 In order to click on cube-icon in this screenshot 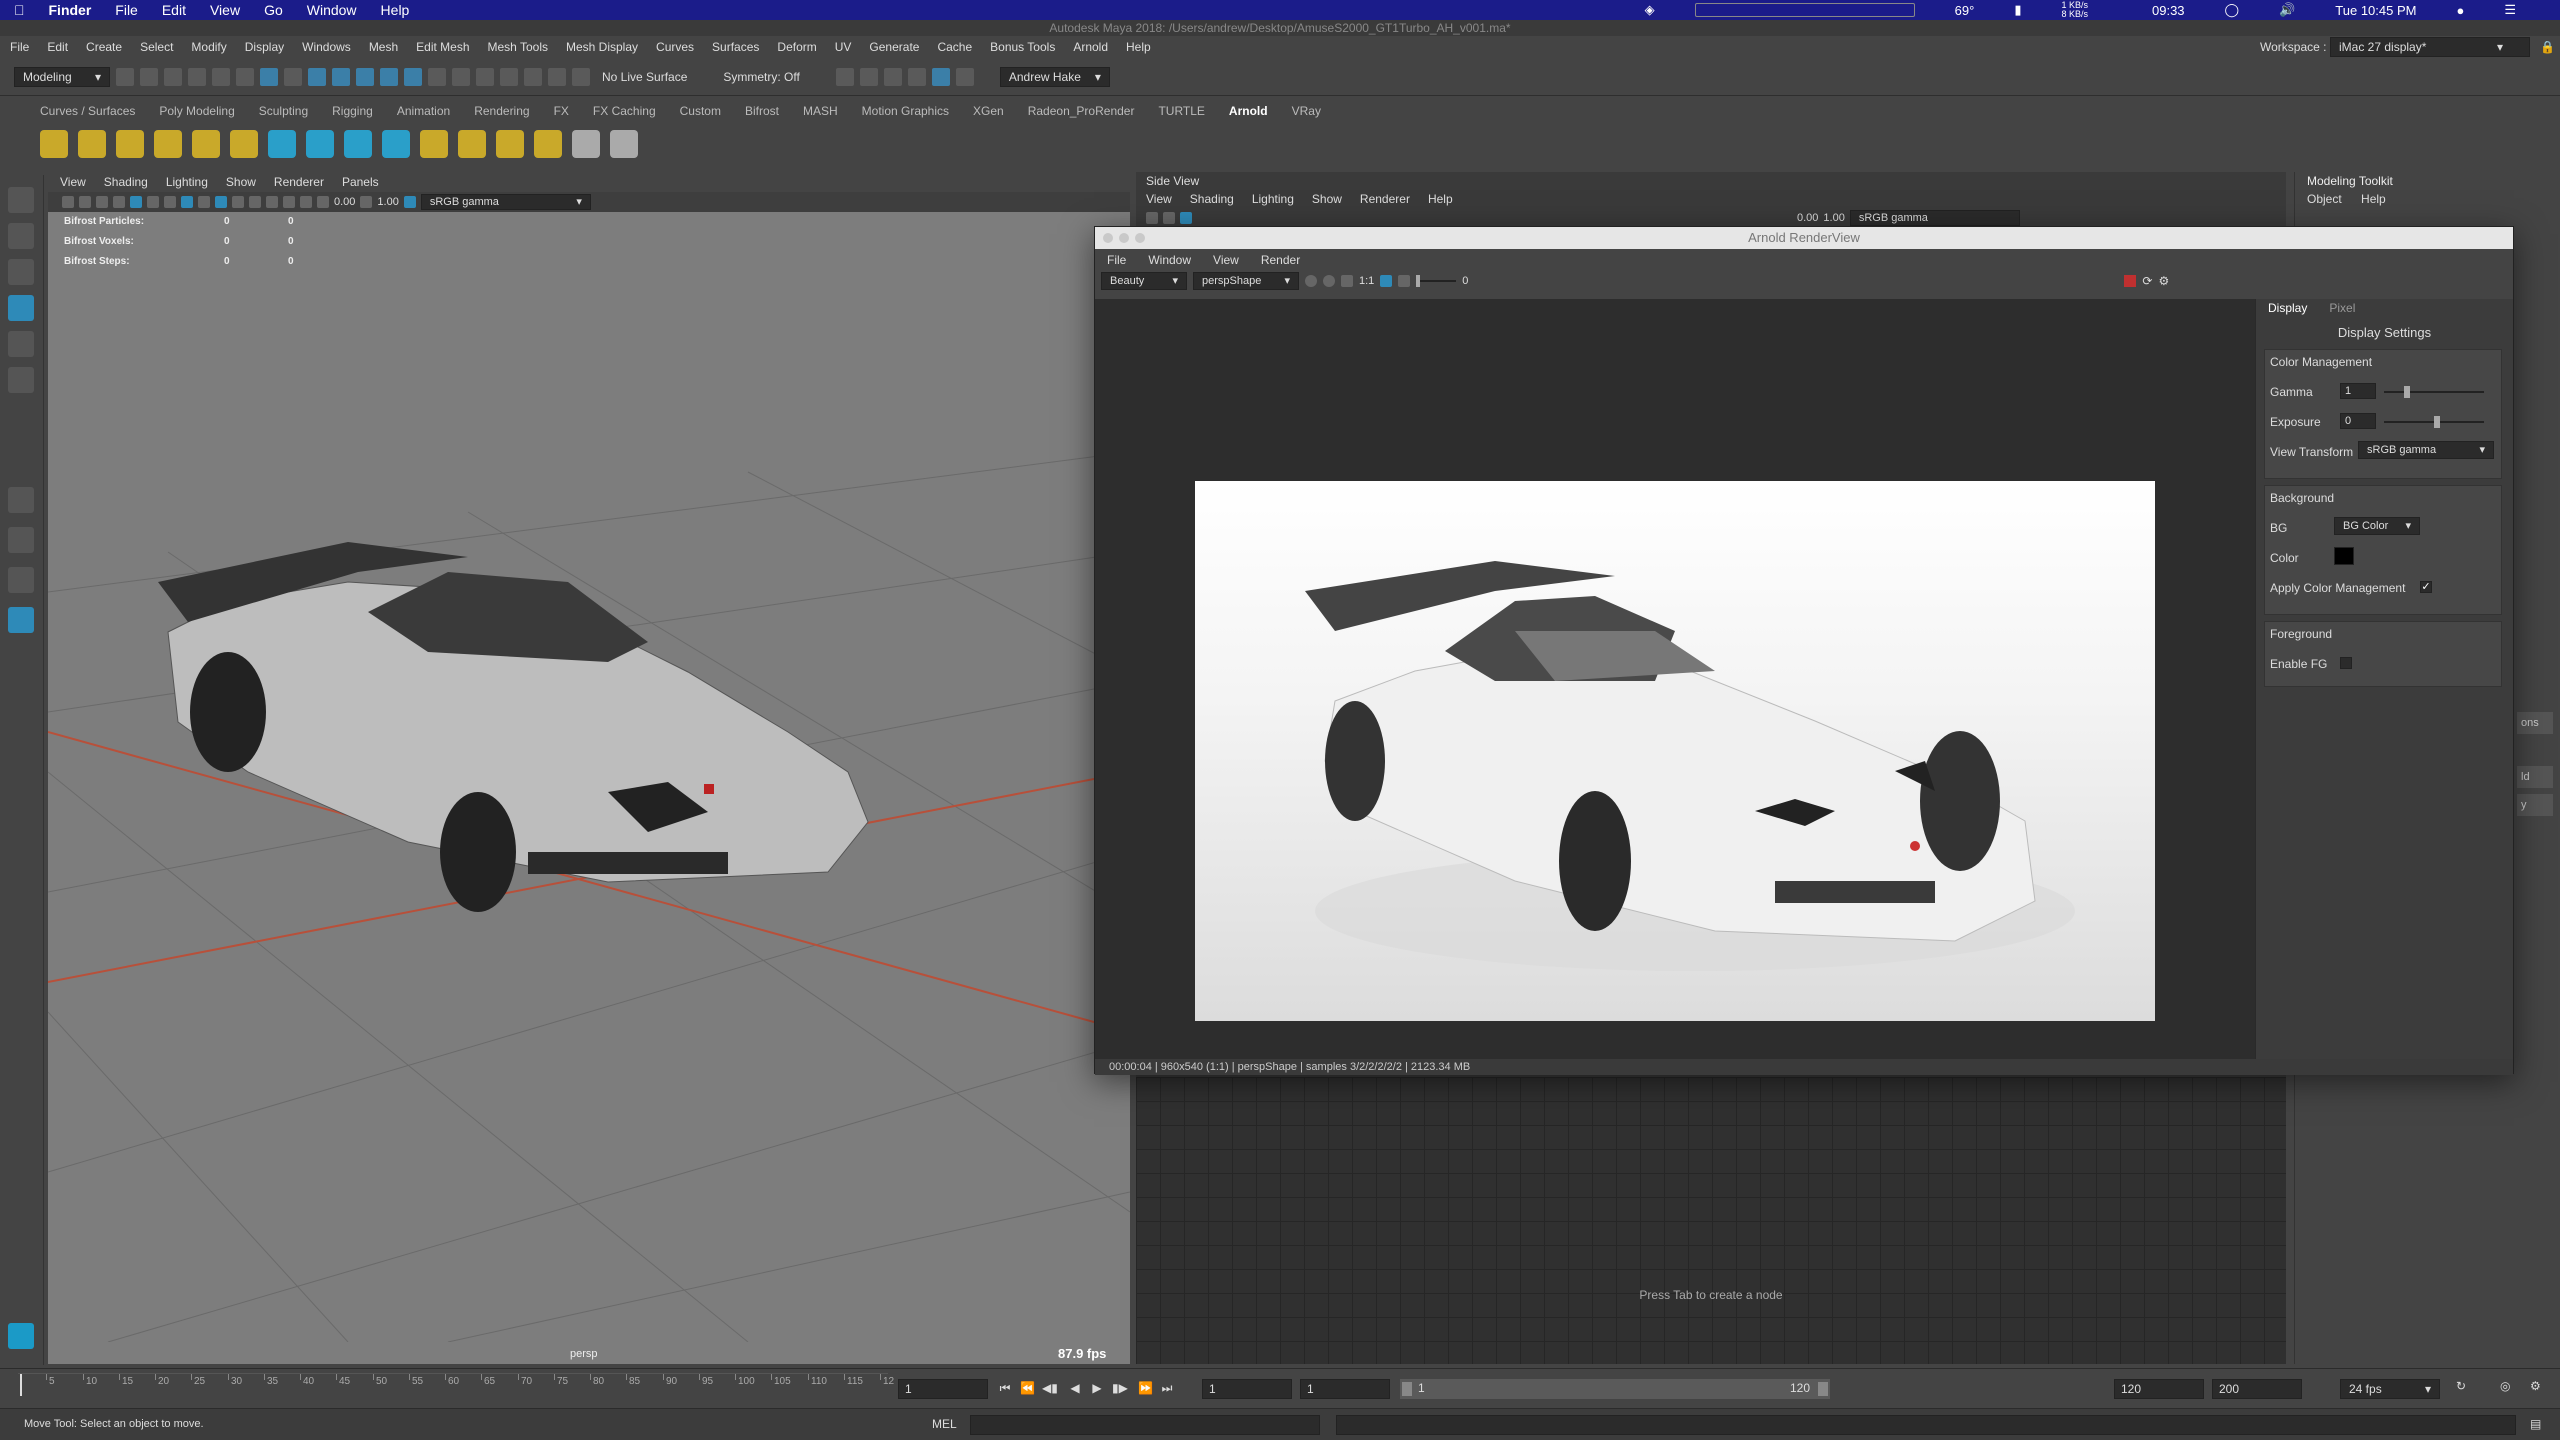, I will do `click(396, 144)`.